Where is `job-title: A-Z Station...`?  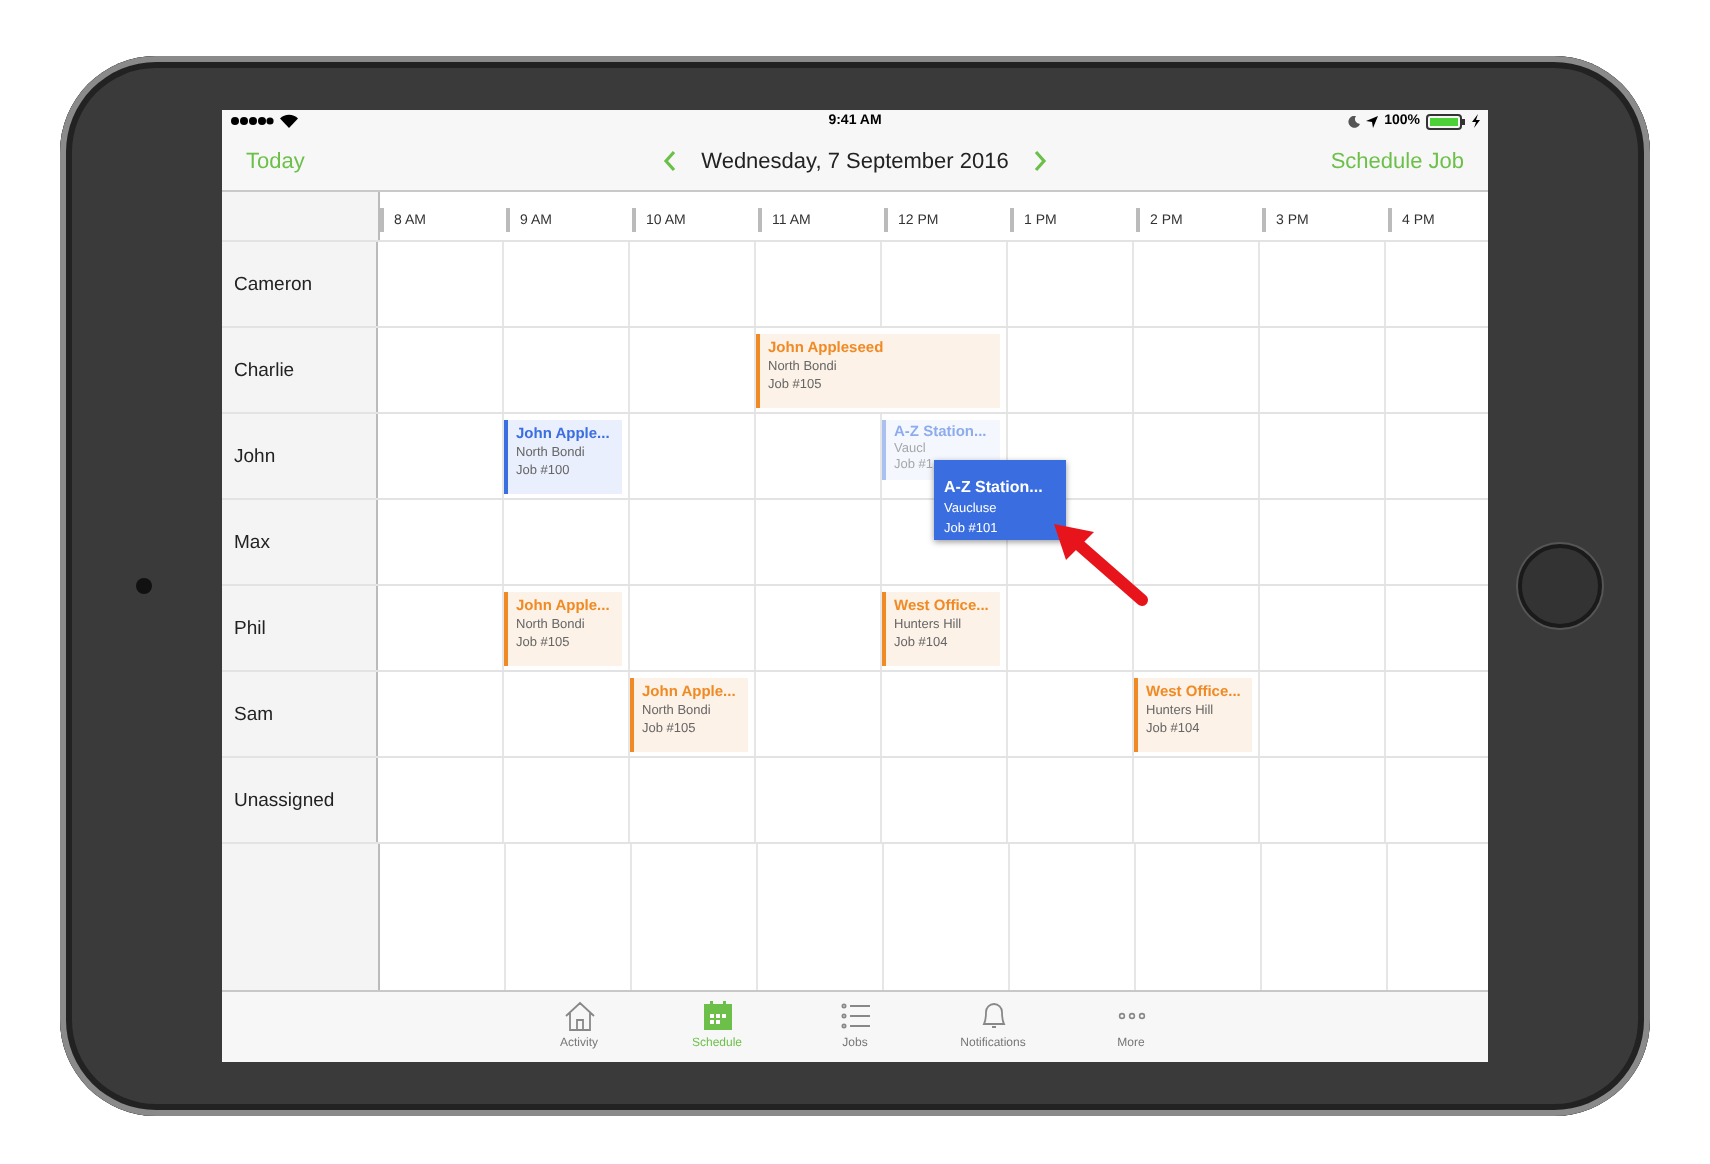 job-title: A-Z Station... is located at coordinates (994, 487).